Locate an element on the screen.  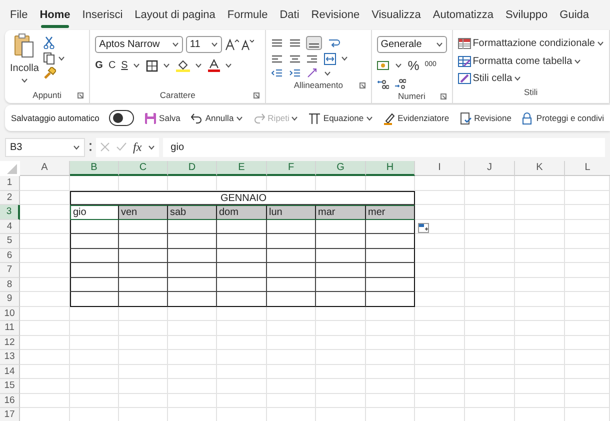
cell: mer is located at coordinates (390, 212).